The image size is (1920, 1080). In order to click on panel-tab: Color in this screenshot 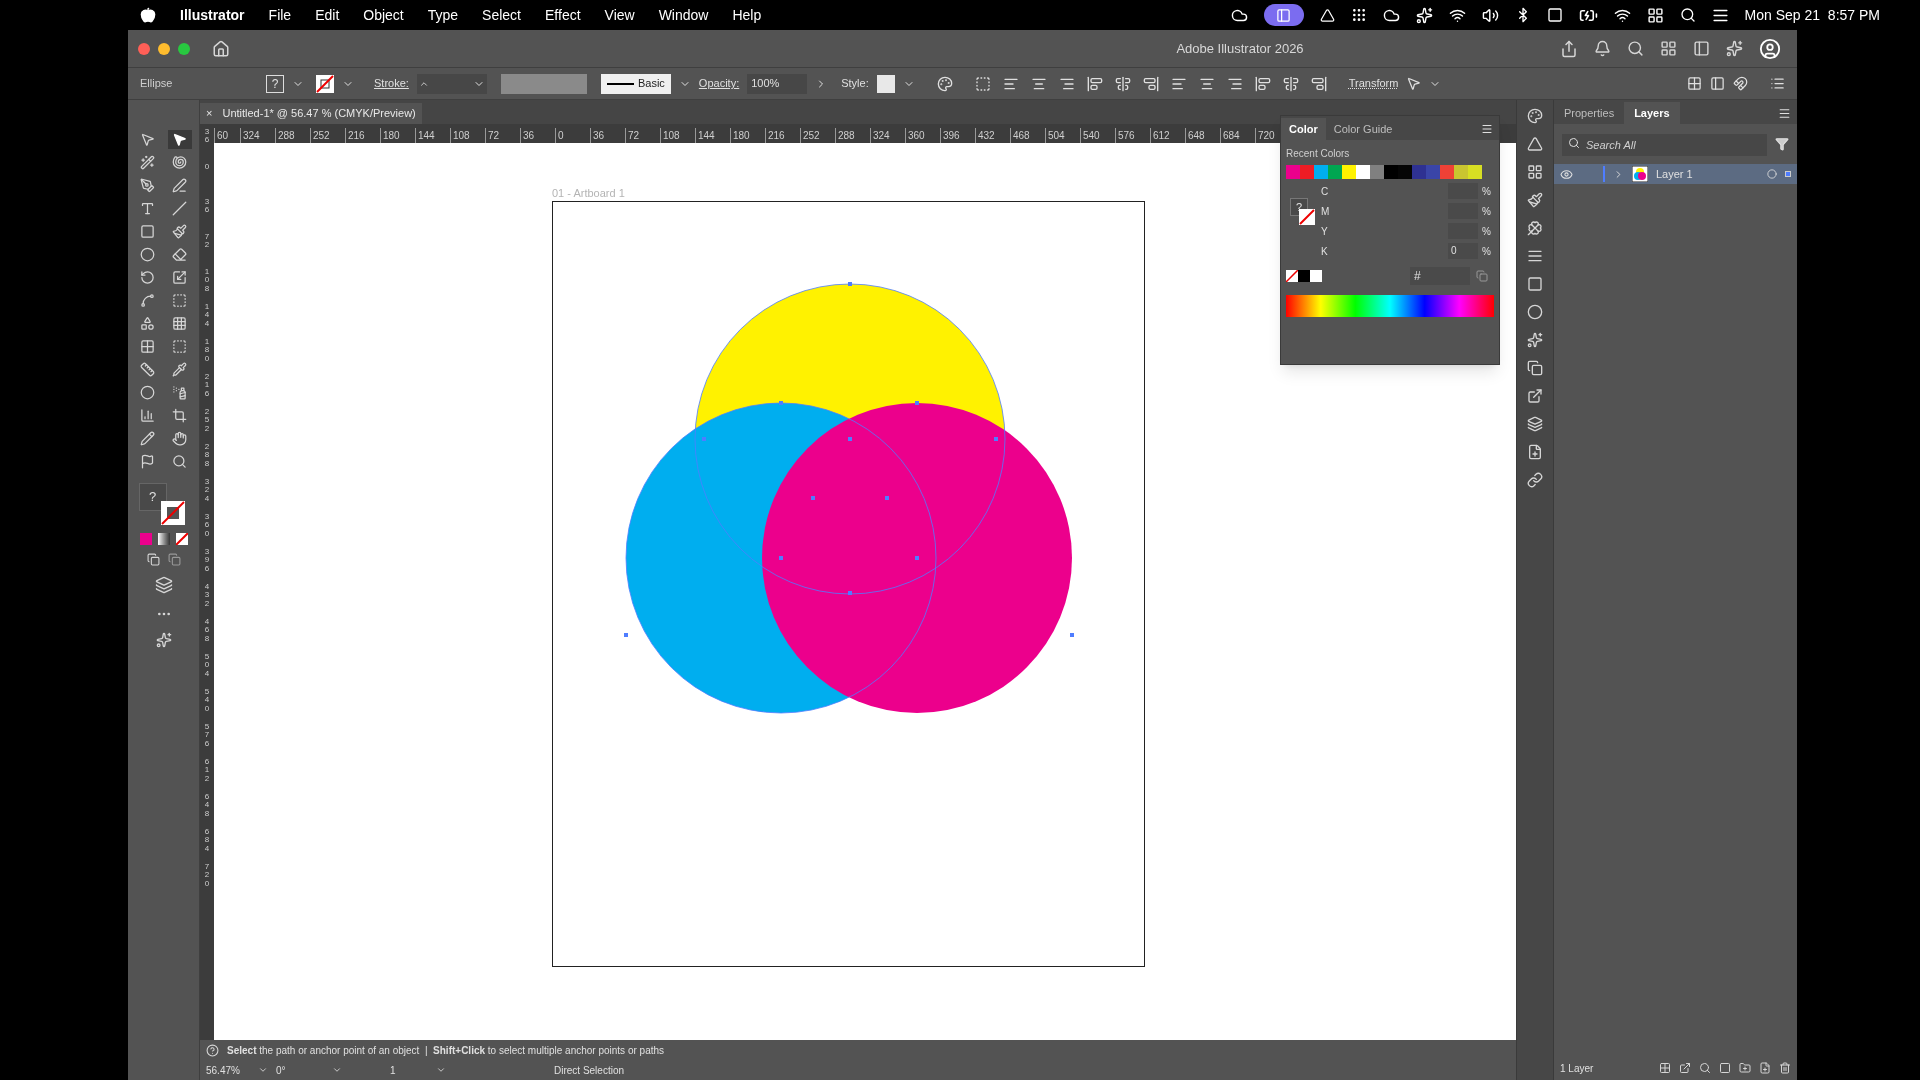, I will do `click(1303, 129)`.